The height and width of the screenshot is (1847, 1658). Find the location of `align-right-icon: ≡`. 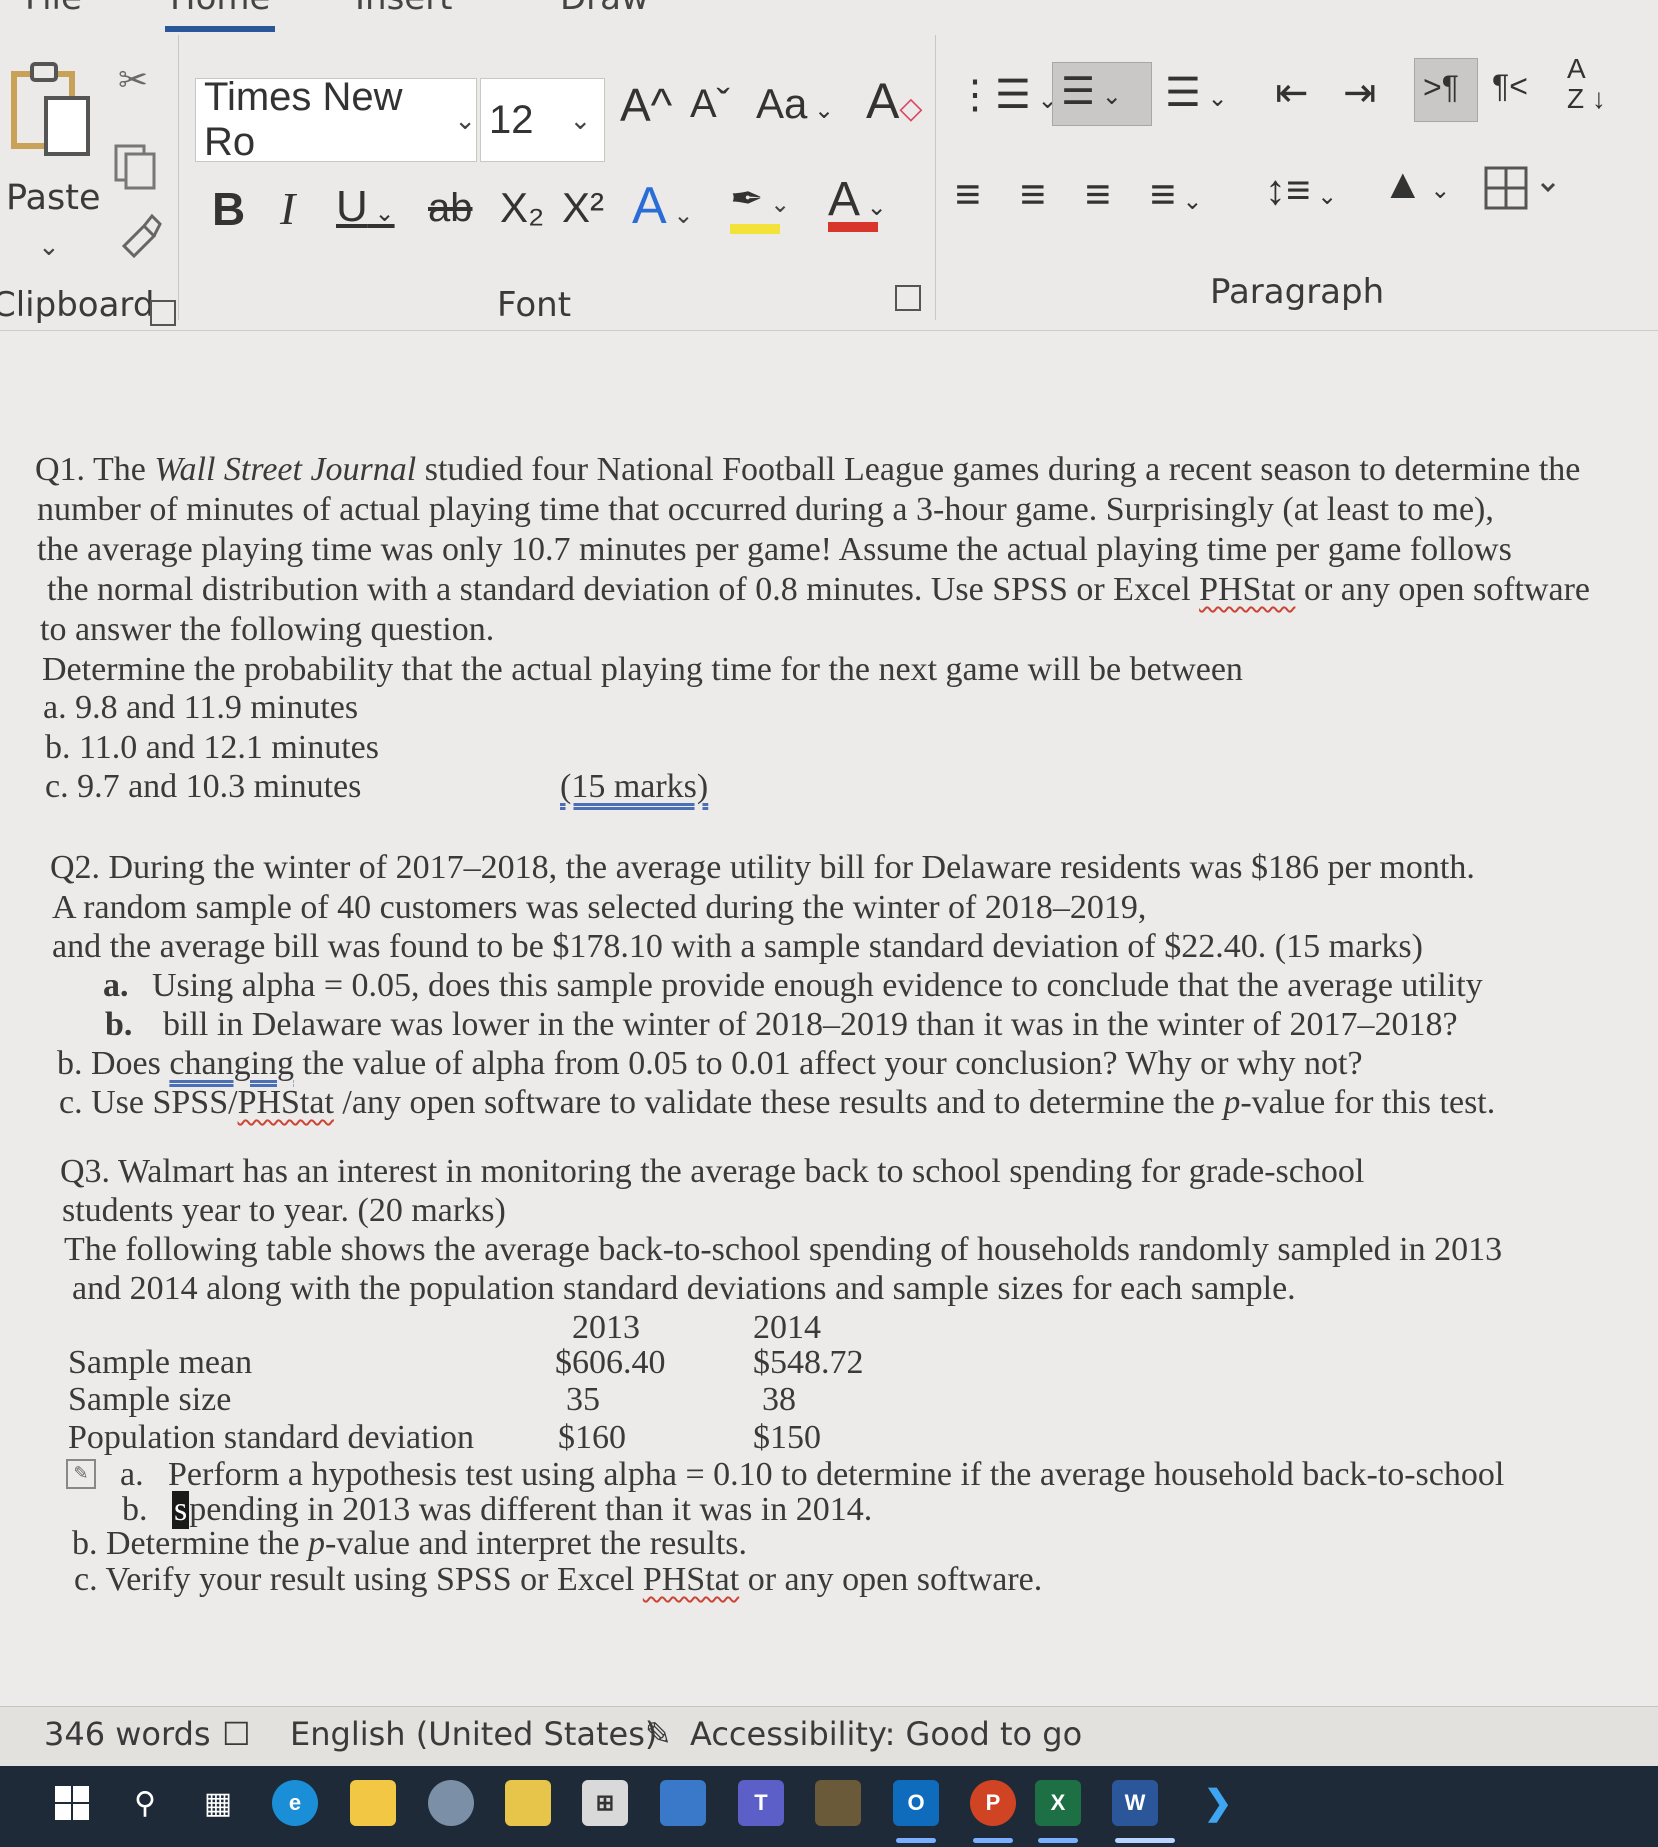

align-right-icon: ≡ is located at coordinates (1098, 195).